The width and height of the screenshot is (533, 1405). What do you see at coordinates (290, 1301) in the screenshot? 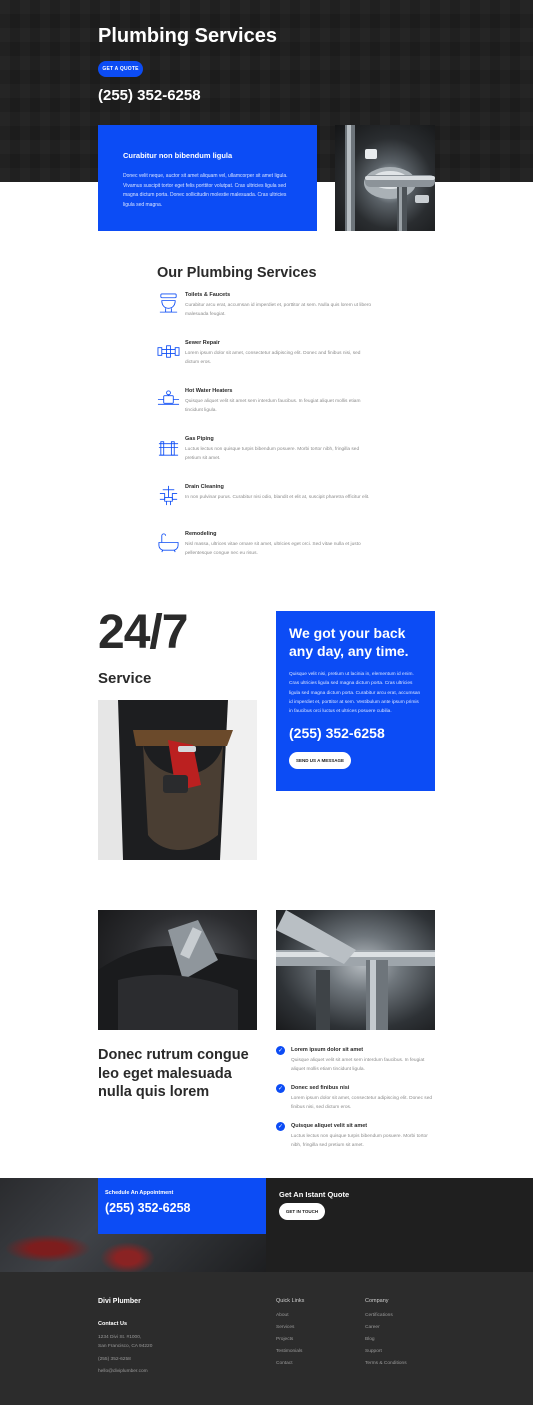
I see `quick-links-title: Quick Links` at bounding box center [290, 1301].